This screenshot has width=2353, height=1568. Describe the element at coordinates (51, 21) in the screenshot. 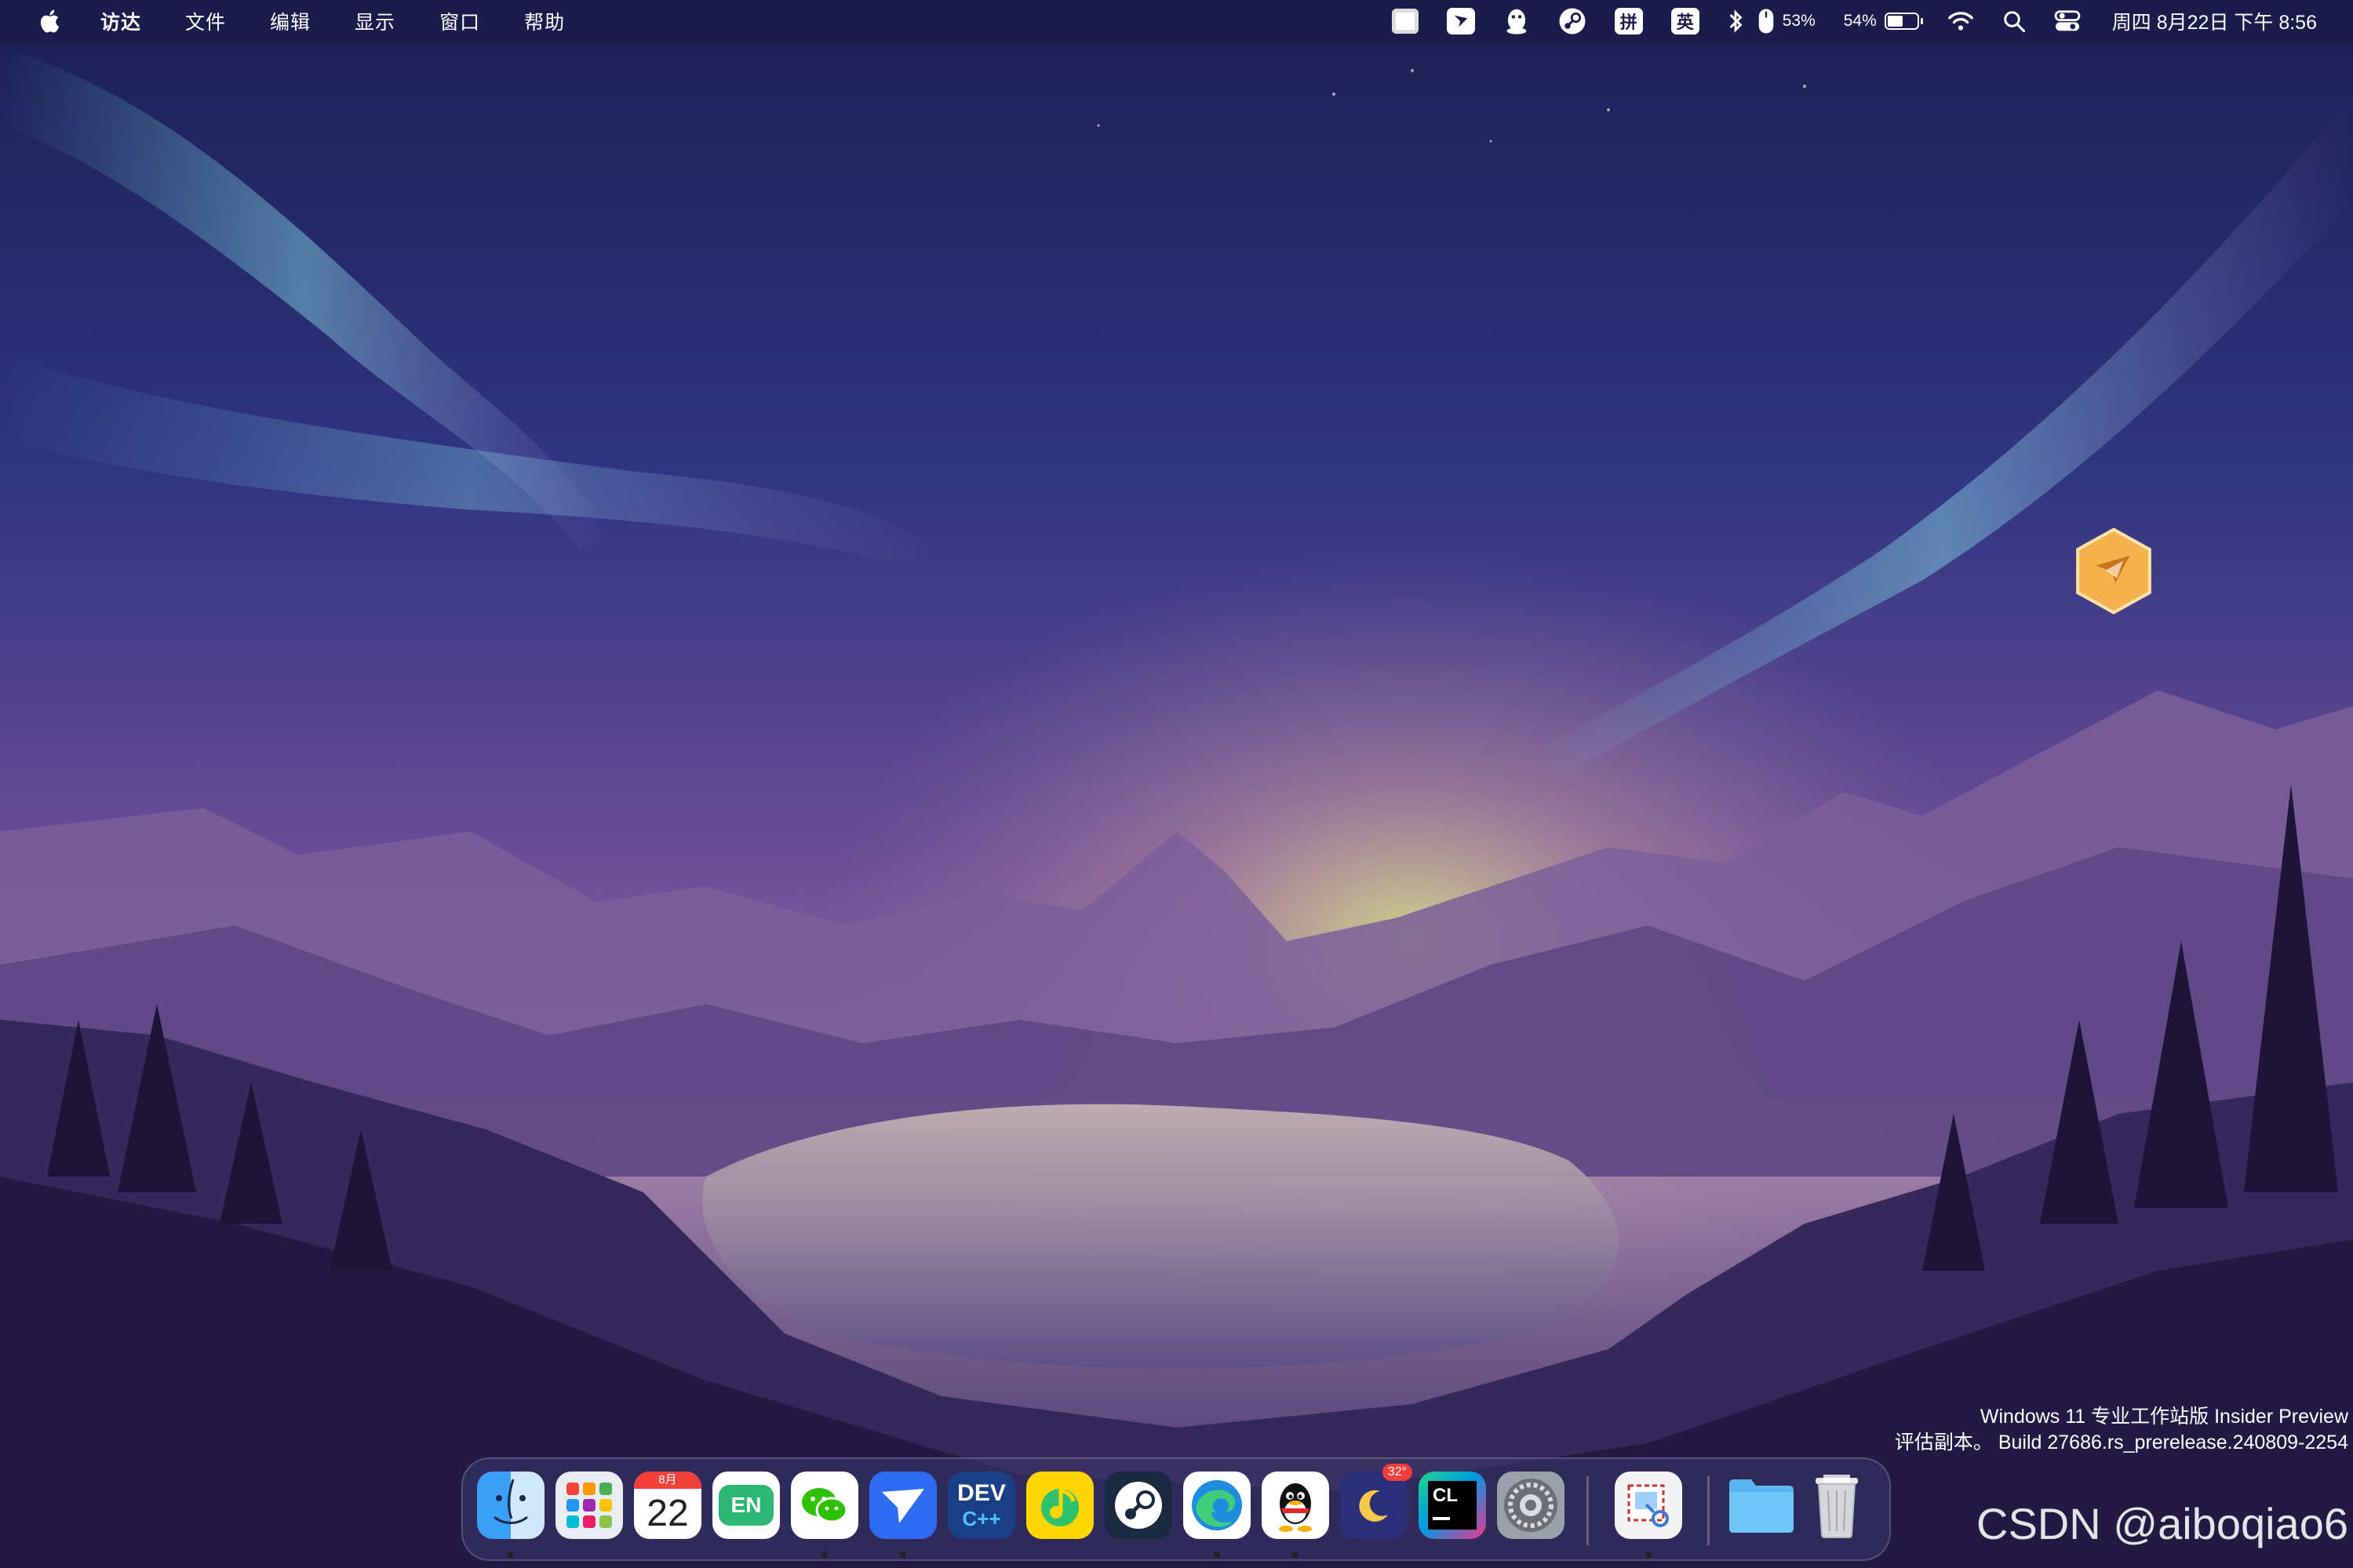

I see `apple-logo-icon` at that location.